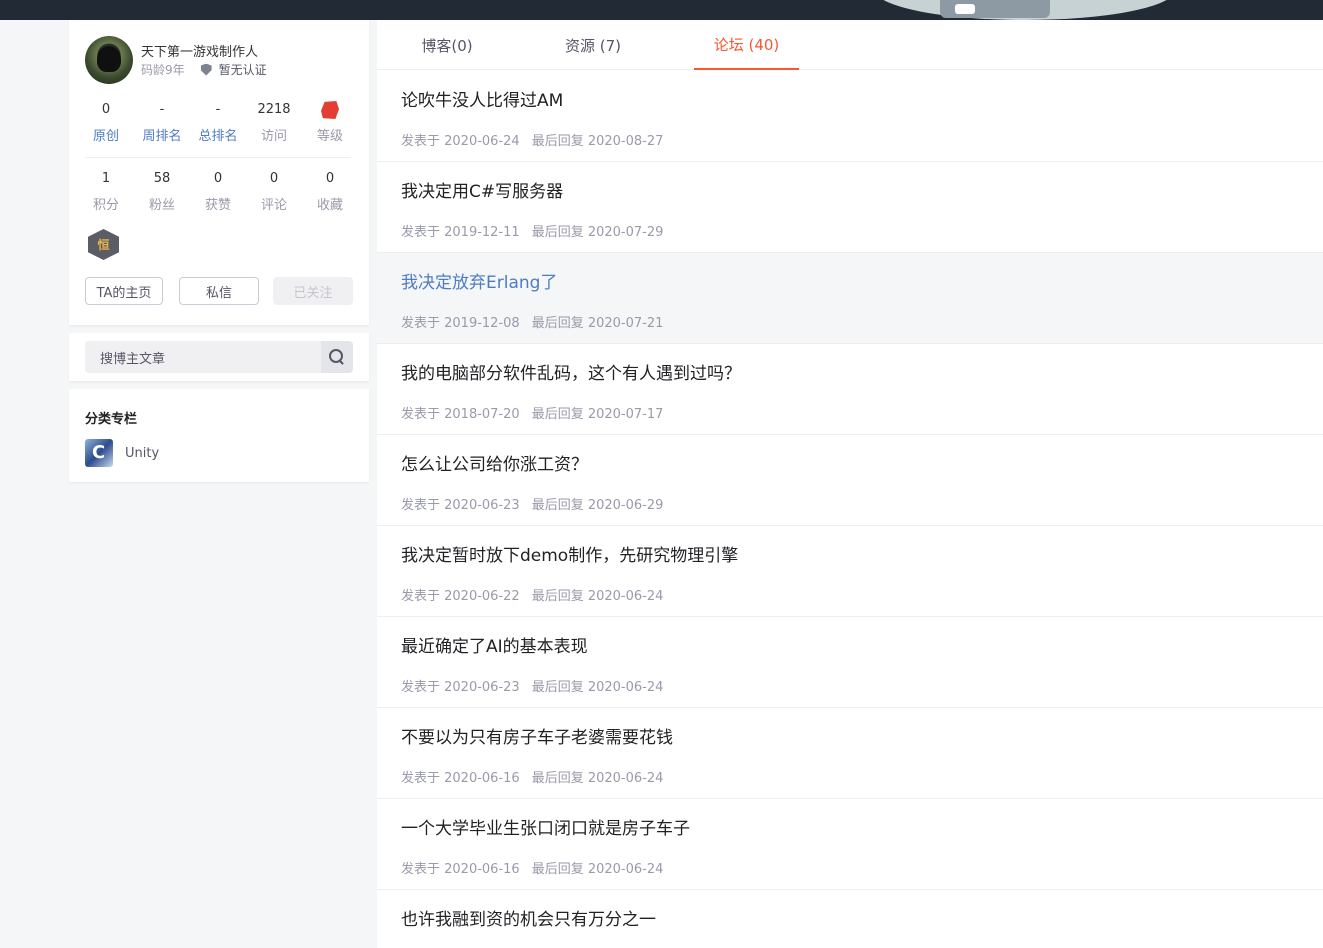 The height and width of the screenshot is (948, 1323). What do you see at coordinates (597, 232) in the screenshot?
I see `last-reply-date: 最后回复 2020-07-29` at bounding box center [597, 232].